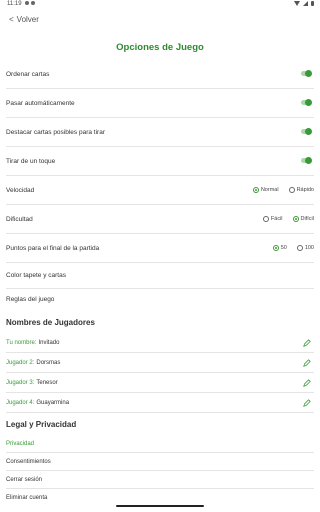 Image resolution: width=320 pixels, height=512 pixels. What do you see at coordinates (160, 276) in the screenshot?
I see `table-color-link: Color tapete y cartas` at bounding box center [160, 276].